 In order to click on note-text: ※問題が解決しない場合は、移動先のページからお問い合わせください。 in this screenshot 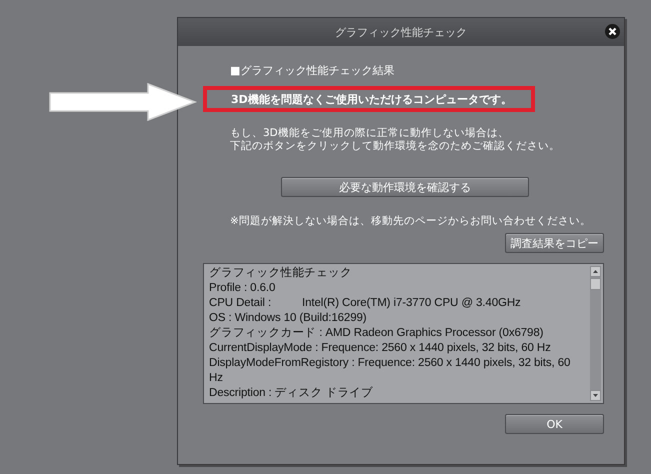, I will do `click(411, 221)`.